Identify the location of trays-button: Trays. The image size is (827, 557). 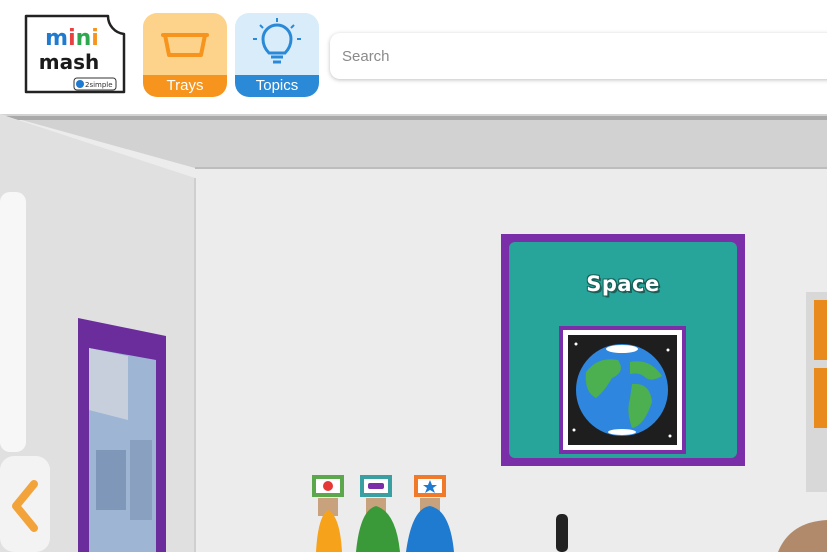
(185, 55).